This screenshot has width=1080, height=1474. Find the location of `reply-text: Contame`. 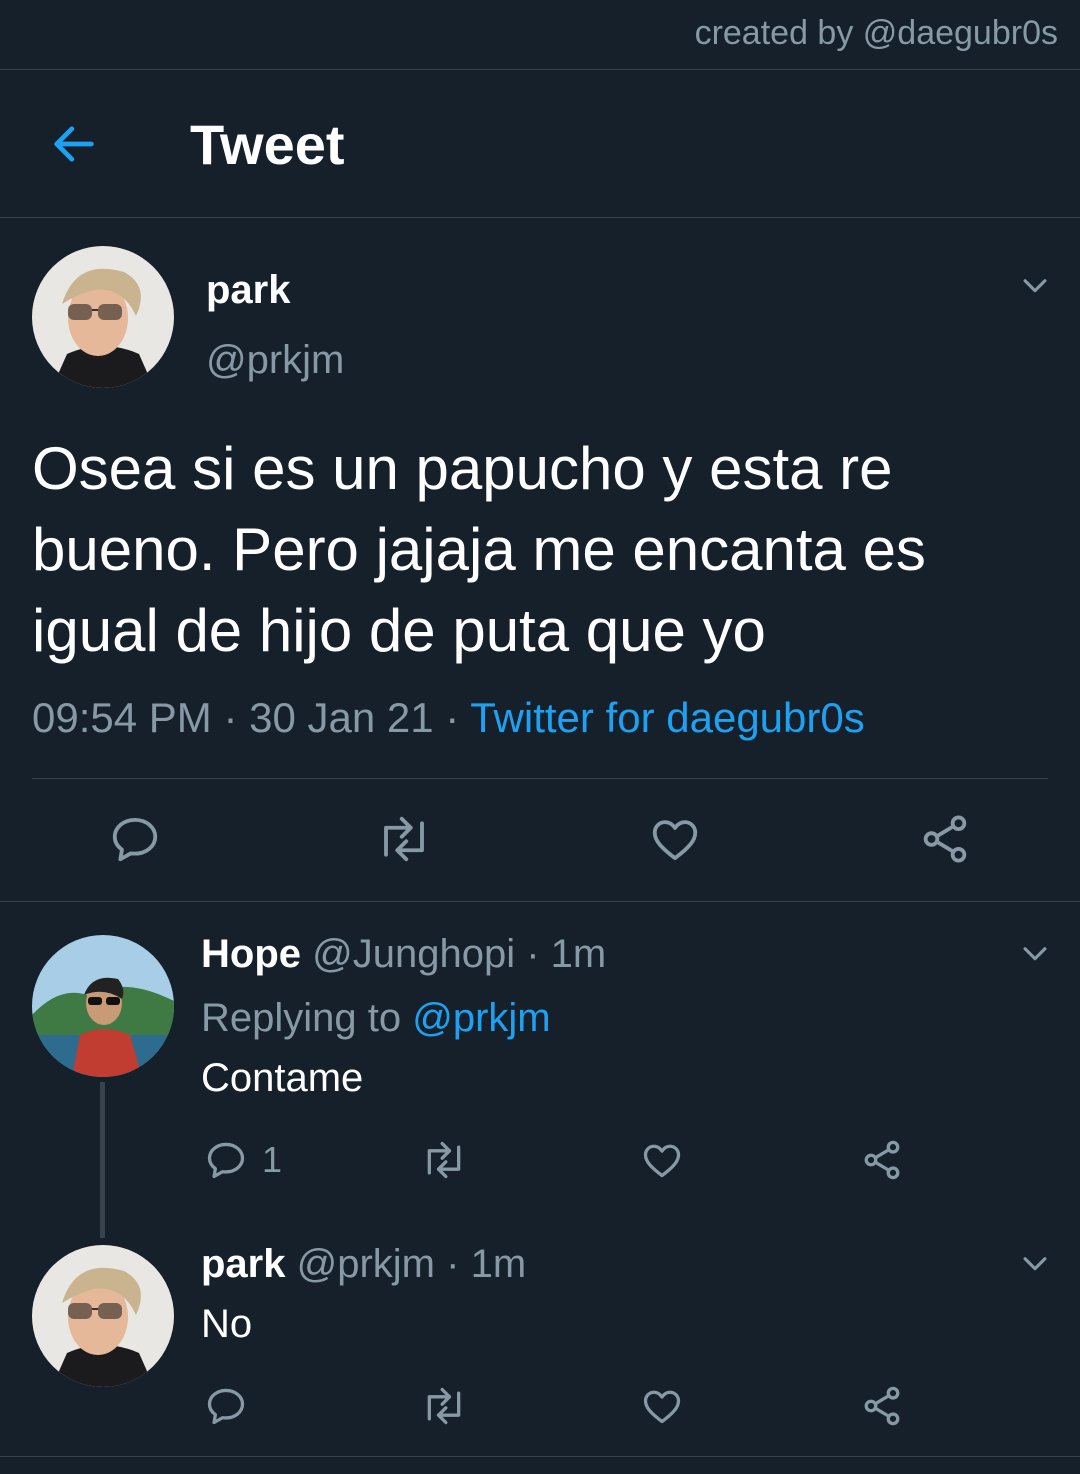

reply-text: Contame is located at coordinates (282, 1078).